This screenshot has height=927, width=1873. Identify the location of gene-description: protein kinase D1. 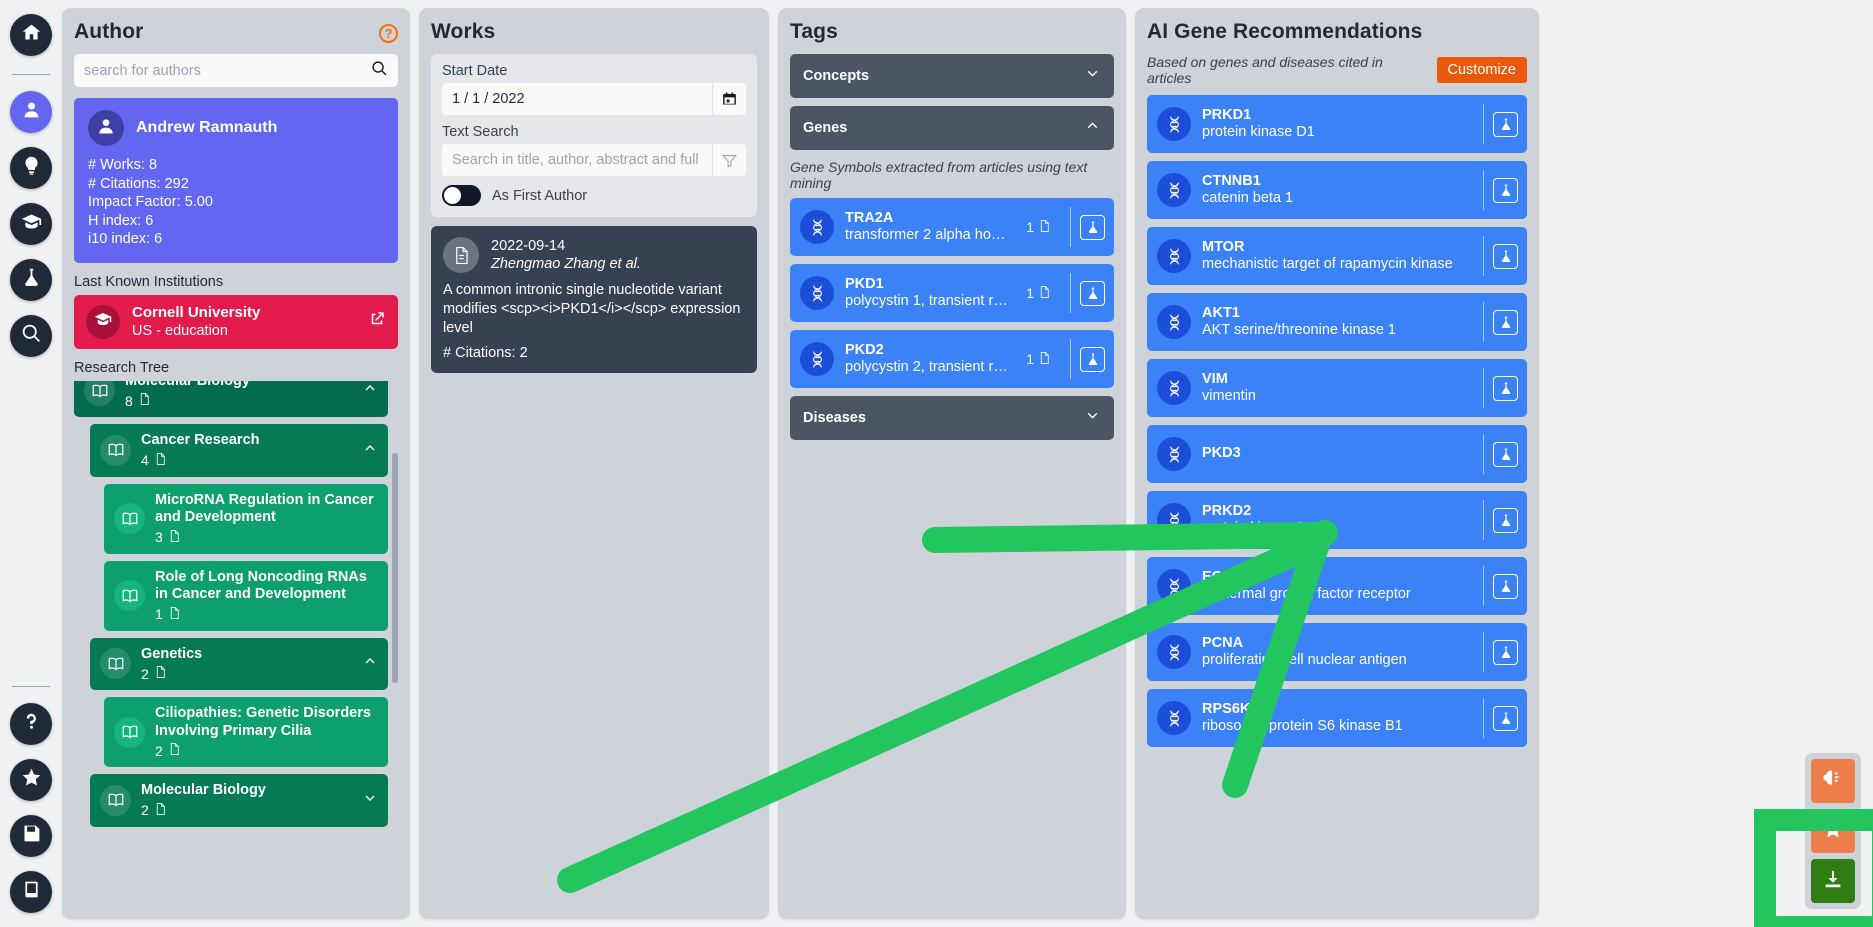
(1258, 132).